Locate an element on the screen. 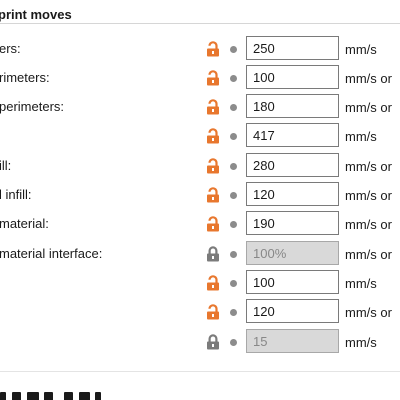  setting-row: mm/s or is located at coordinates (200, 312).